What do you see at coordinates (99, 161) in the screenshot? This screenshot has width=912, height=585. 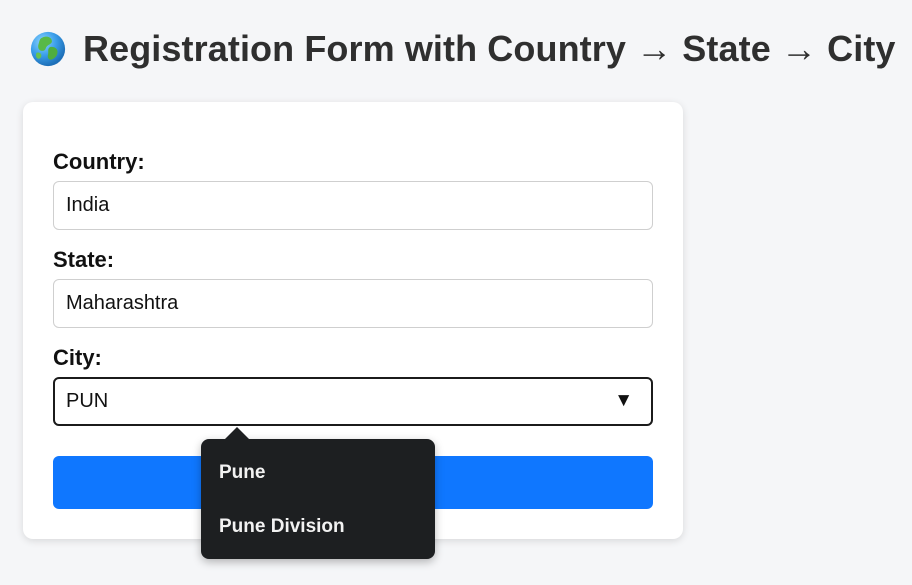 I see `country-label: Country:` at bounding box center [99, 161].